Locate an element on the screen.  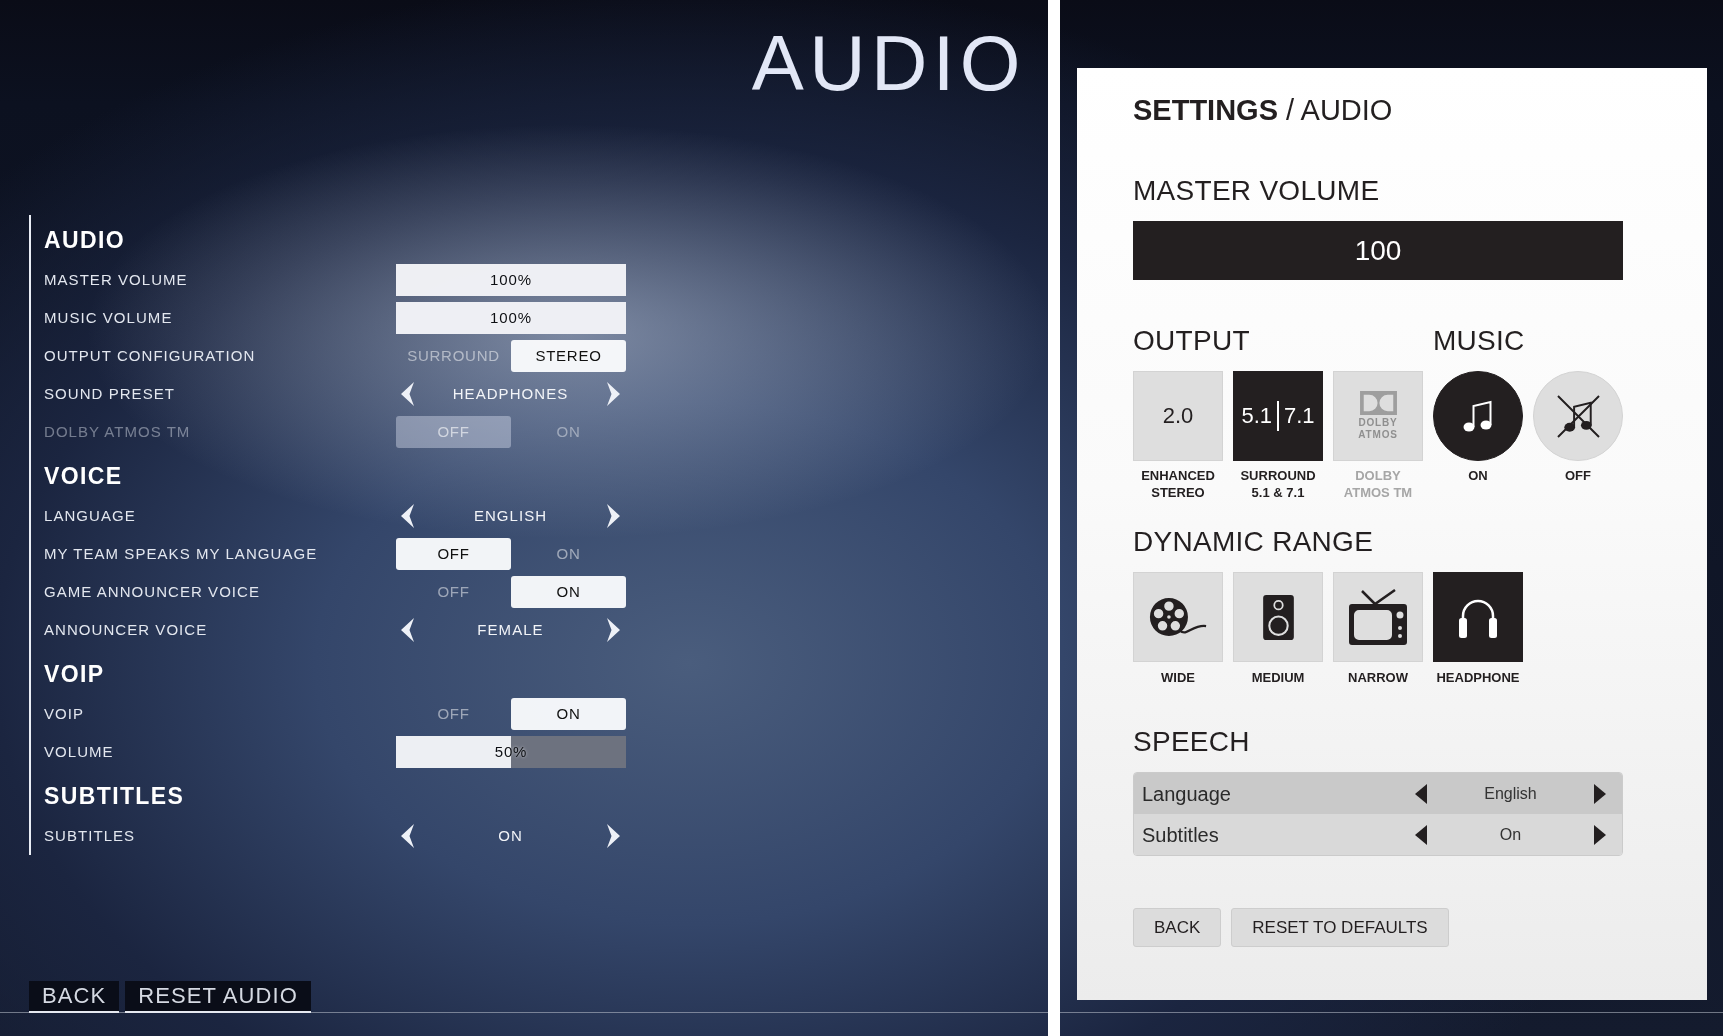
setting-row: Subtitles On is located at coordinates (1378, 834).